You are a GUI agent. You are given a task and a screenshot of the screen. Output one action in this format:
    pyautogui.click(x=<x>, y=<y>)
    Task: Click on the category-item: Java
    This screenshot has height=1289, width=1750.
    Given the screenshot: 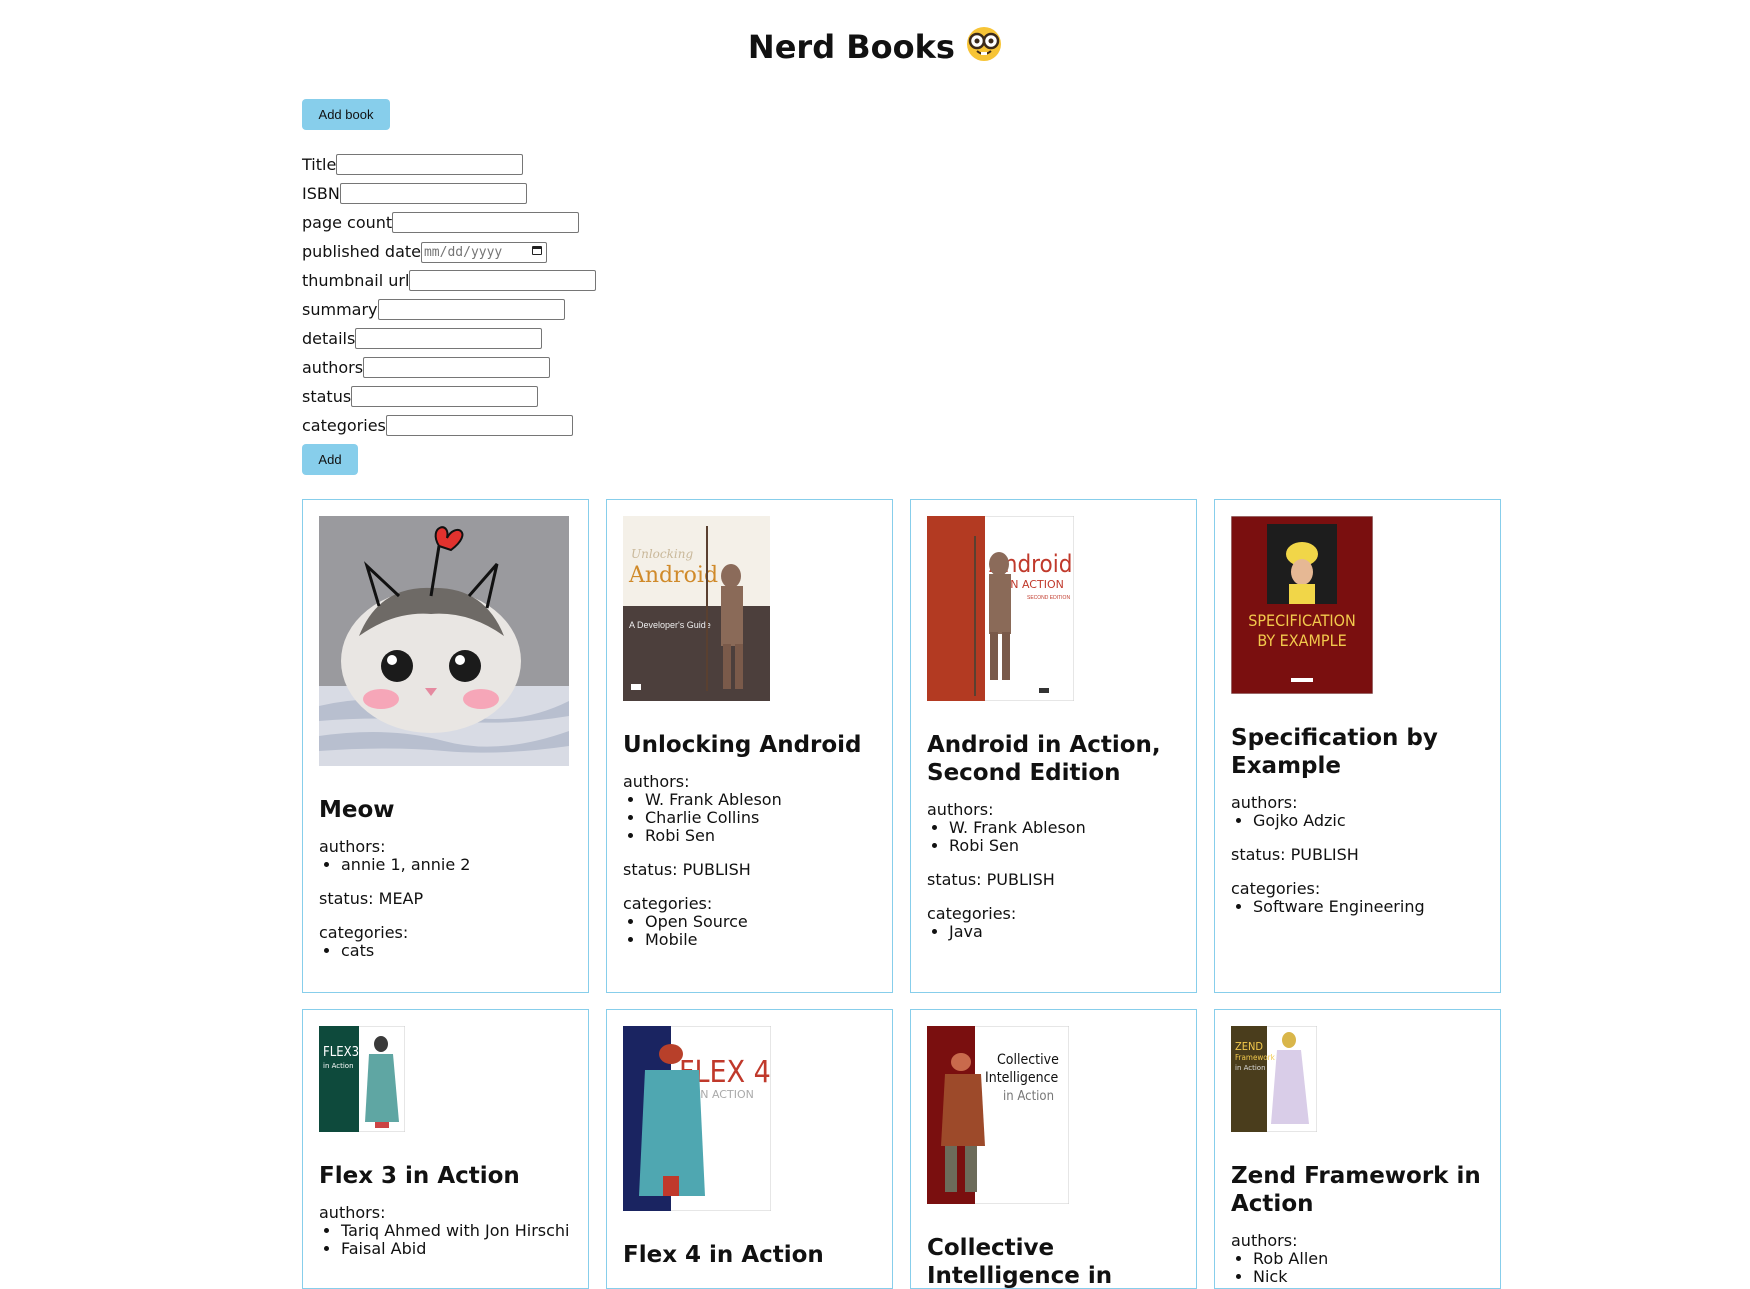 What is the action you would take?
    pyautogui.click(x=1064, y=932)
    